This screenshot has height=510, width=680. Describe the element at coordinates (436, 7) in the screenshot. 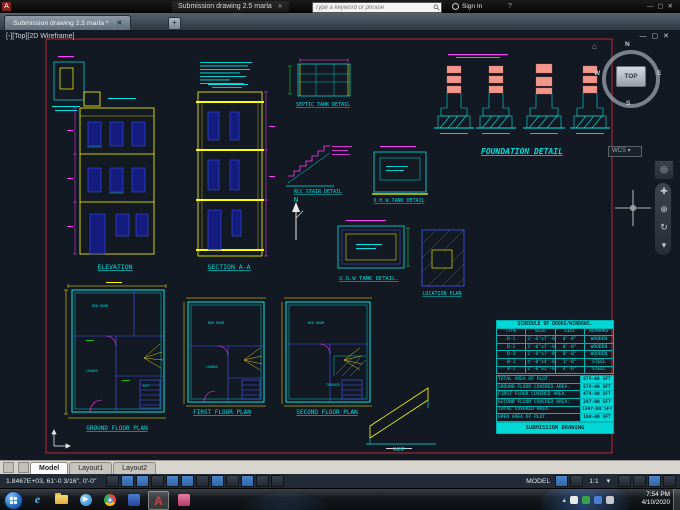

I see `search-icon` at that location.